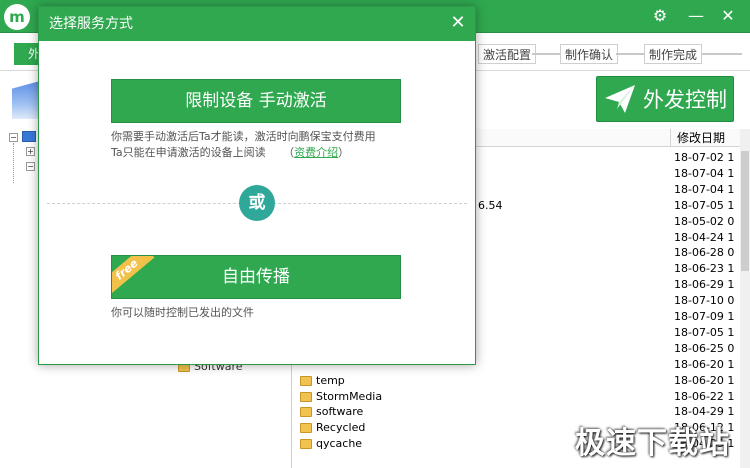 This screenshot has height=468, width=750. I want to click on paren-close: ）, so click(344, 152).